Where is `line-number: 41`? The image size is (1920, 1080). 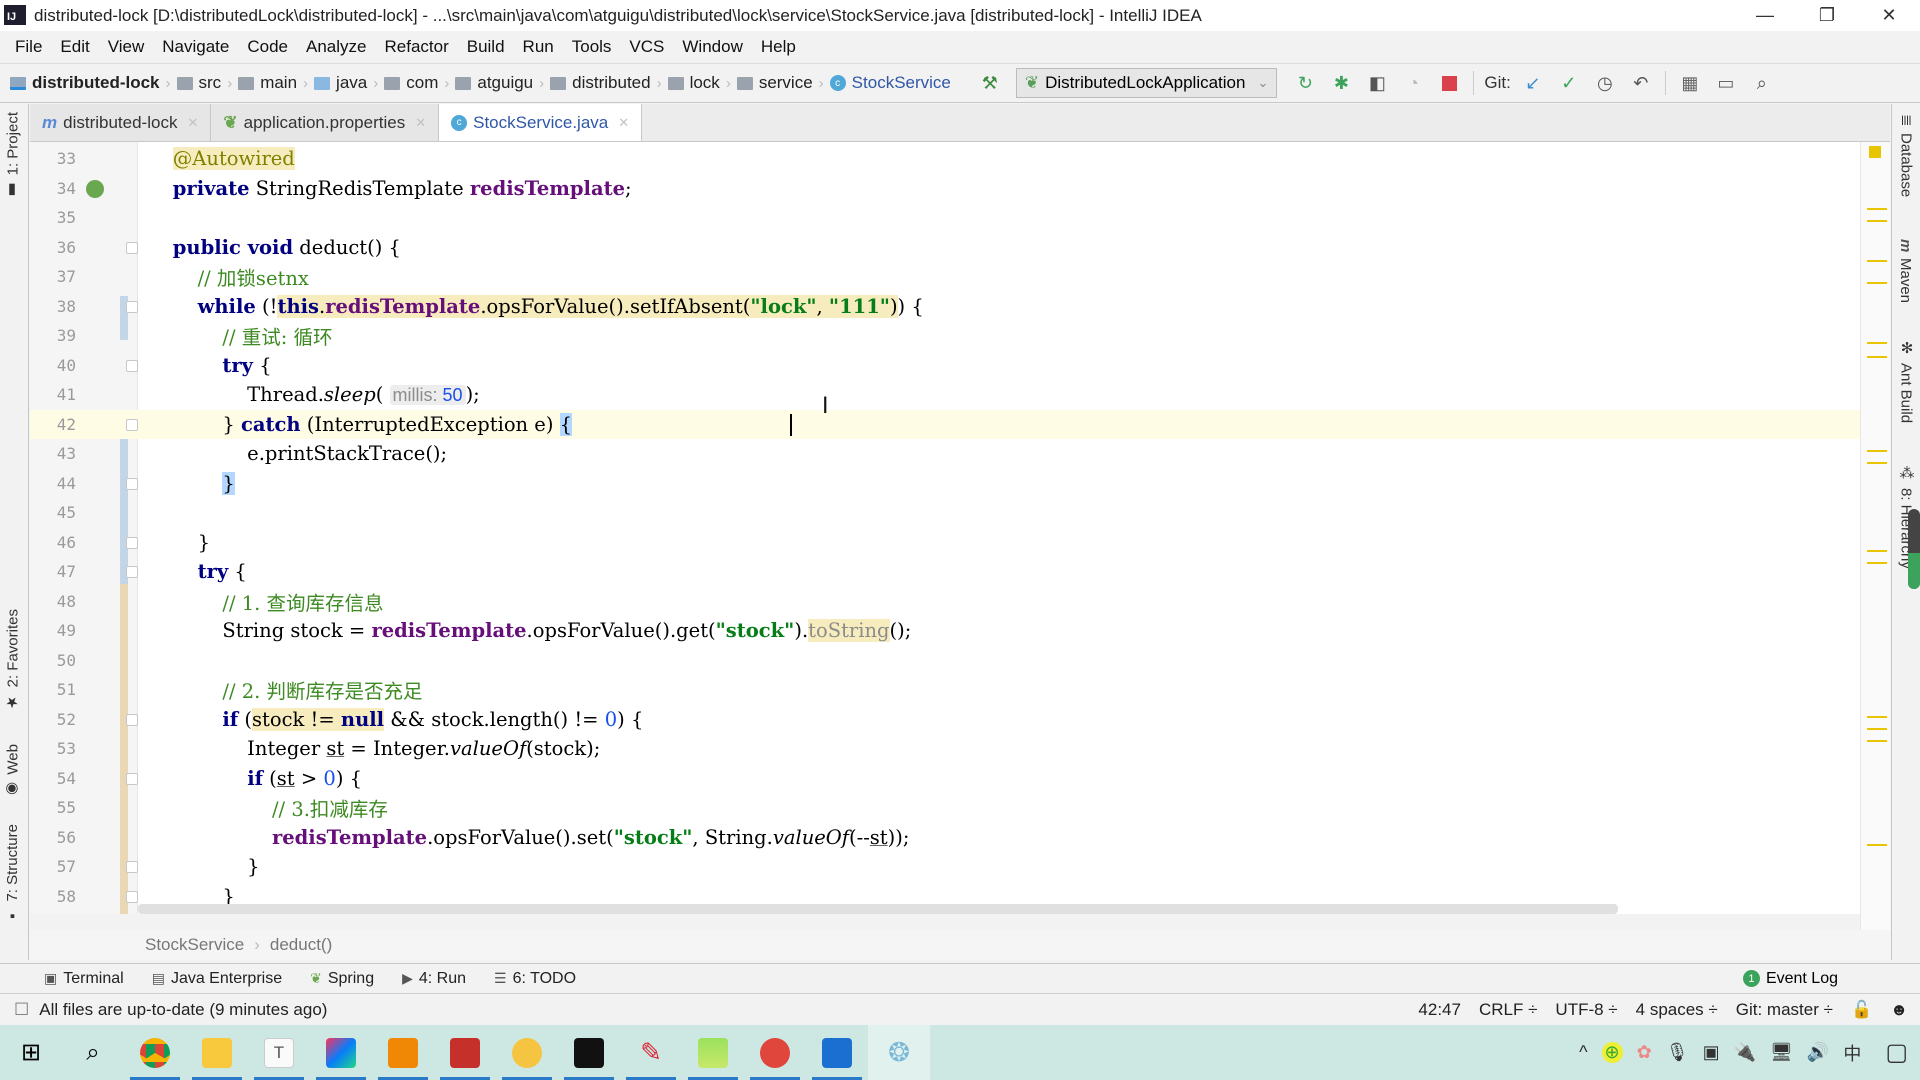 line-number: 41 is located at coordinates (53, 394).